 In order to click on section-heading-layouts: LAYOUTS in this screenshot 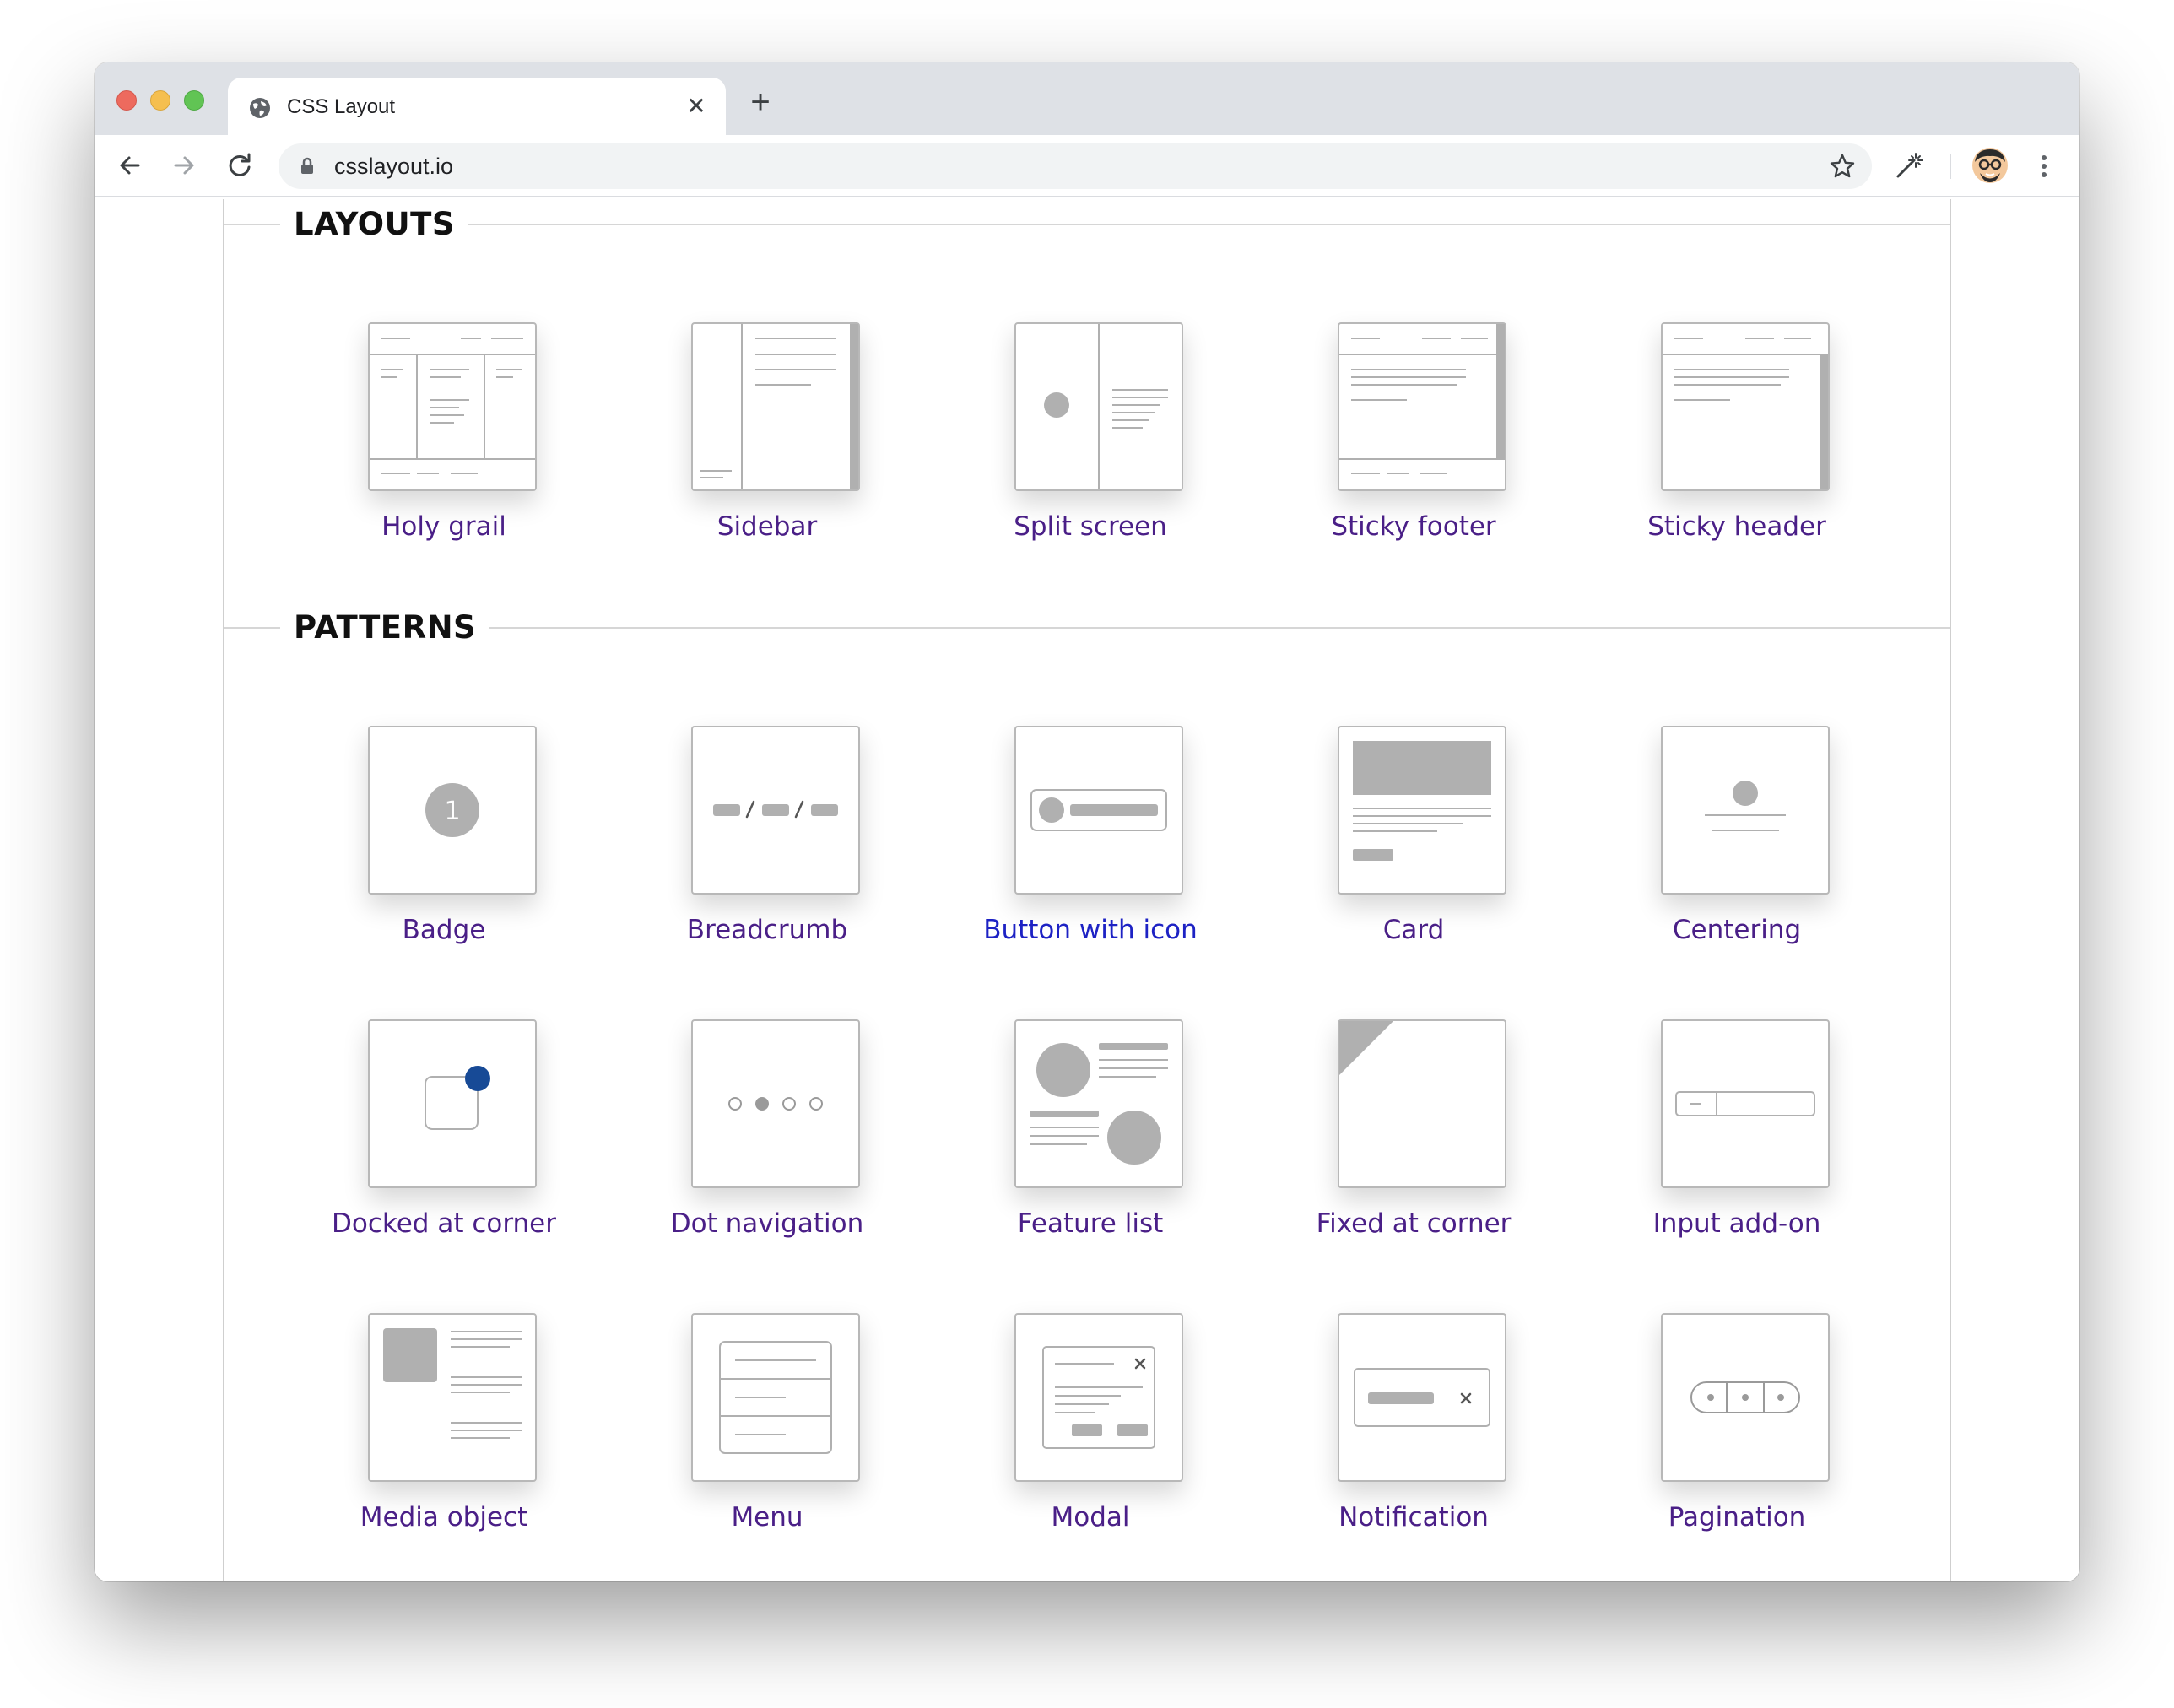, I will do `click(1087, 224)`.